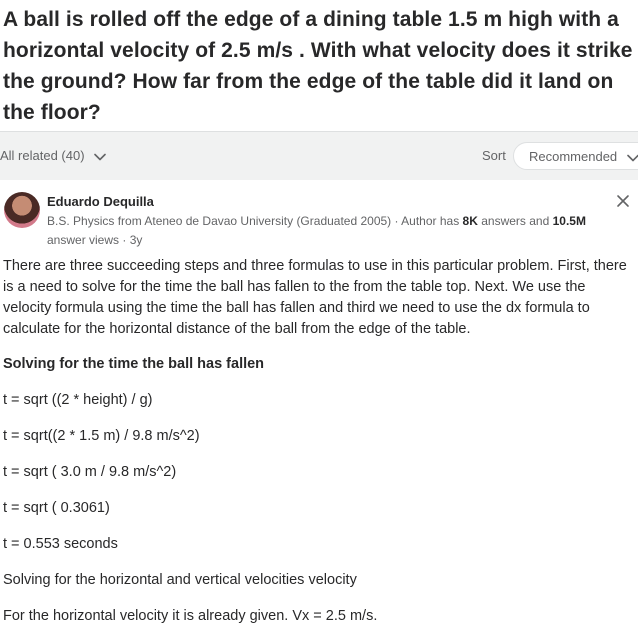 The height and width of the screenshot is (642, 638). I want to click on answer-subheading: Solving for the time the ball has fallen, so click(134, 364).